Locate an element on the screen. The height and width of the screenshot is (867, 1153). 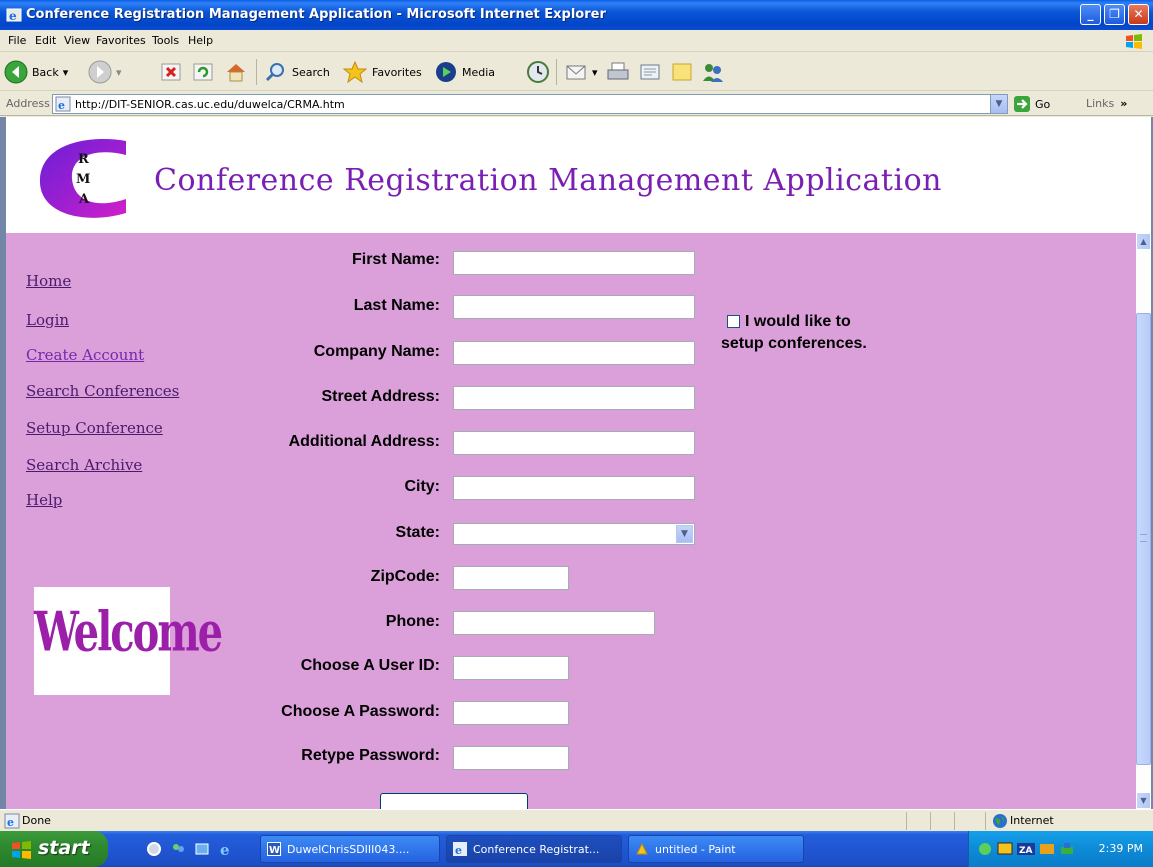
go-label: Go is located at coordinates (1043, 104).